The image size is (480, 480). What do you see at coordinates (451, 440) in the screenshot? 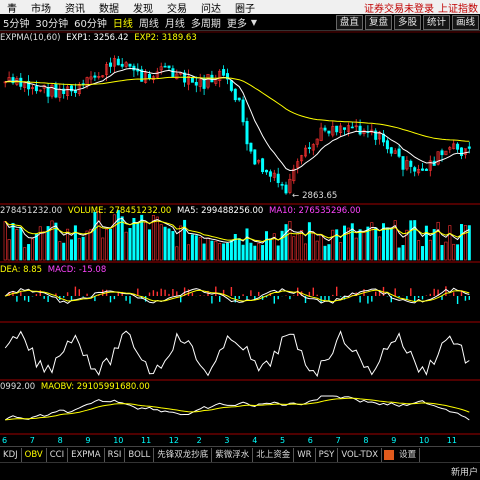
I see `x-axis-label: 11` at bounding box center [451, 440].